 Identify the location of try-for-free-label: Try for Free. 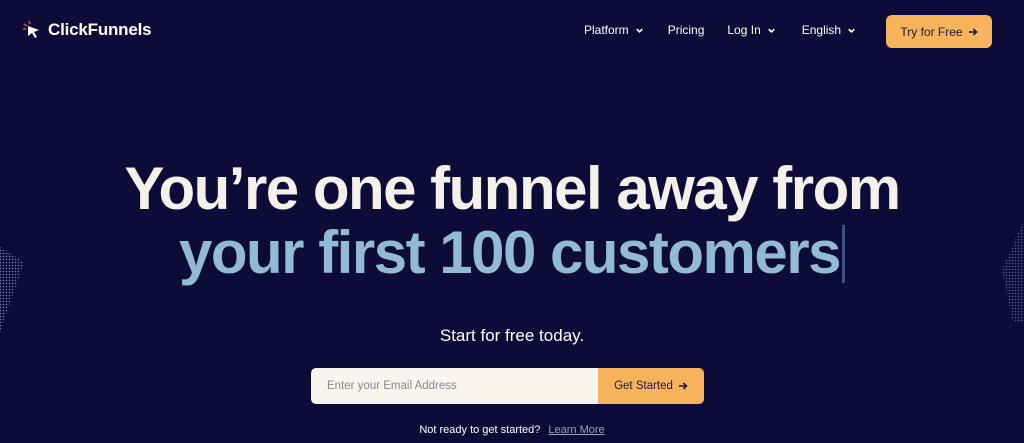
(931, 31).